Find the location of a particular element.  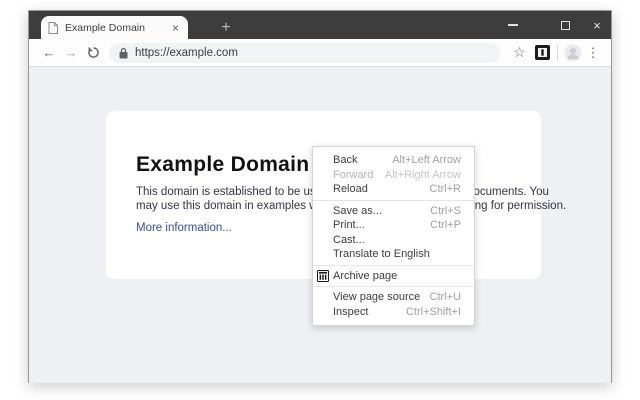

back-button: ← is located at coordinates (49, 53).